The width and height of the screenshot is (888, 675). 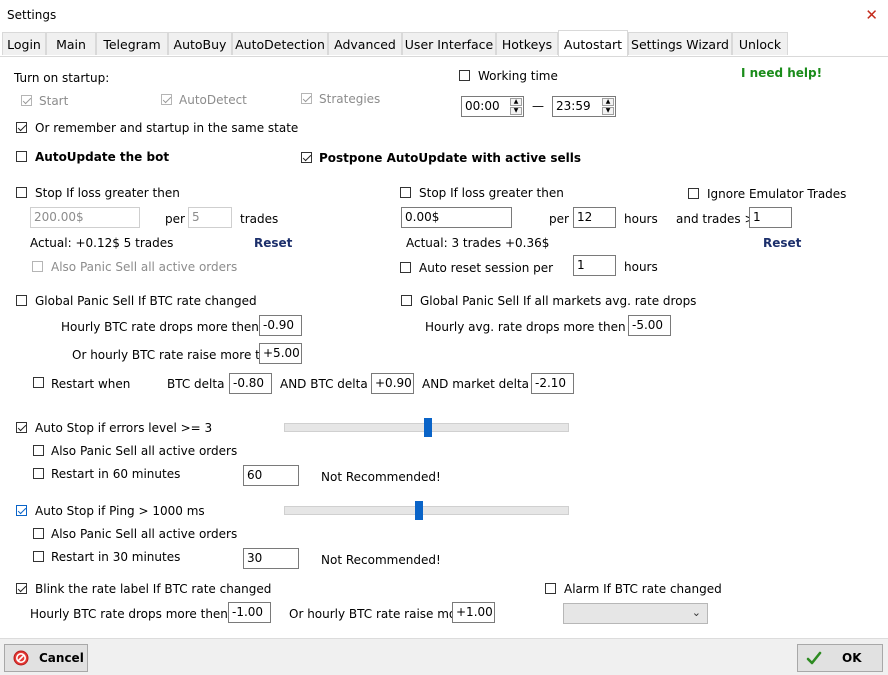 What do you see at coordinates (21, 510) in the screenshot?
I see `ping-autostop-checkbox` at bounding box center [21, 510].